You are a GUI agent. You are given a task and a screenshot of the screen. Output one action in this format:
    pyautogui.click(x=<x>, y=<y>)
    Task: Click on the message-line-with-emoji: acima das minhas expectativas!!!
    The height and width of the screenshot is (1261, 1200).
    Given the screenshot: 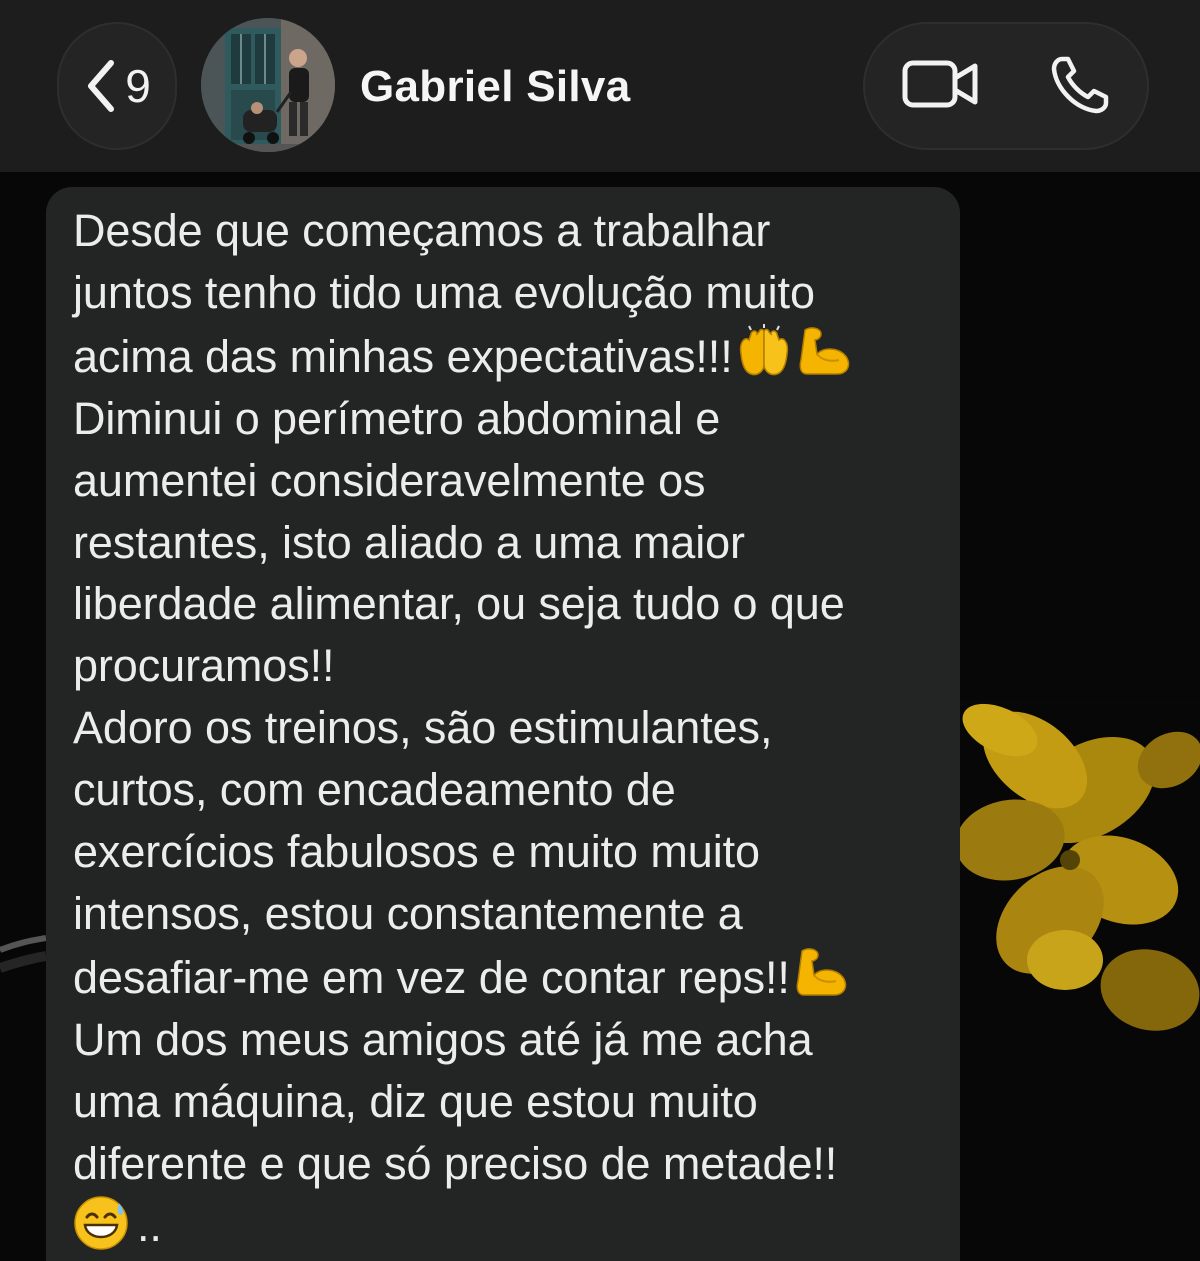 What is the action you would take?
    pyautogui.click(x=503, y=355)
    